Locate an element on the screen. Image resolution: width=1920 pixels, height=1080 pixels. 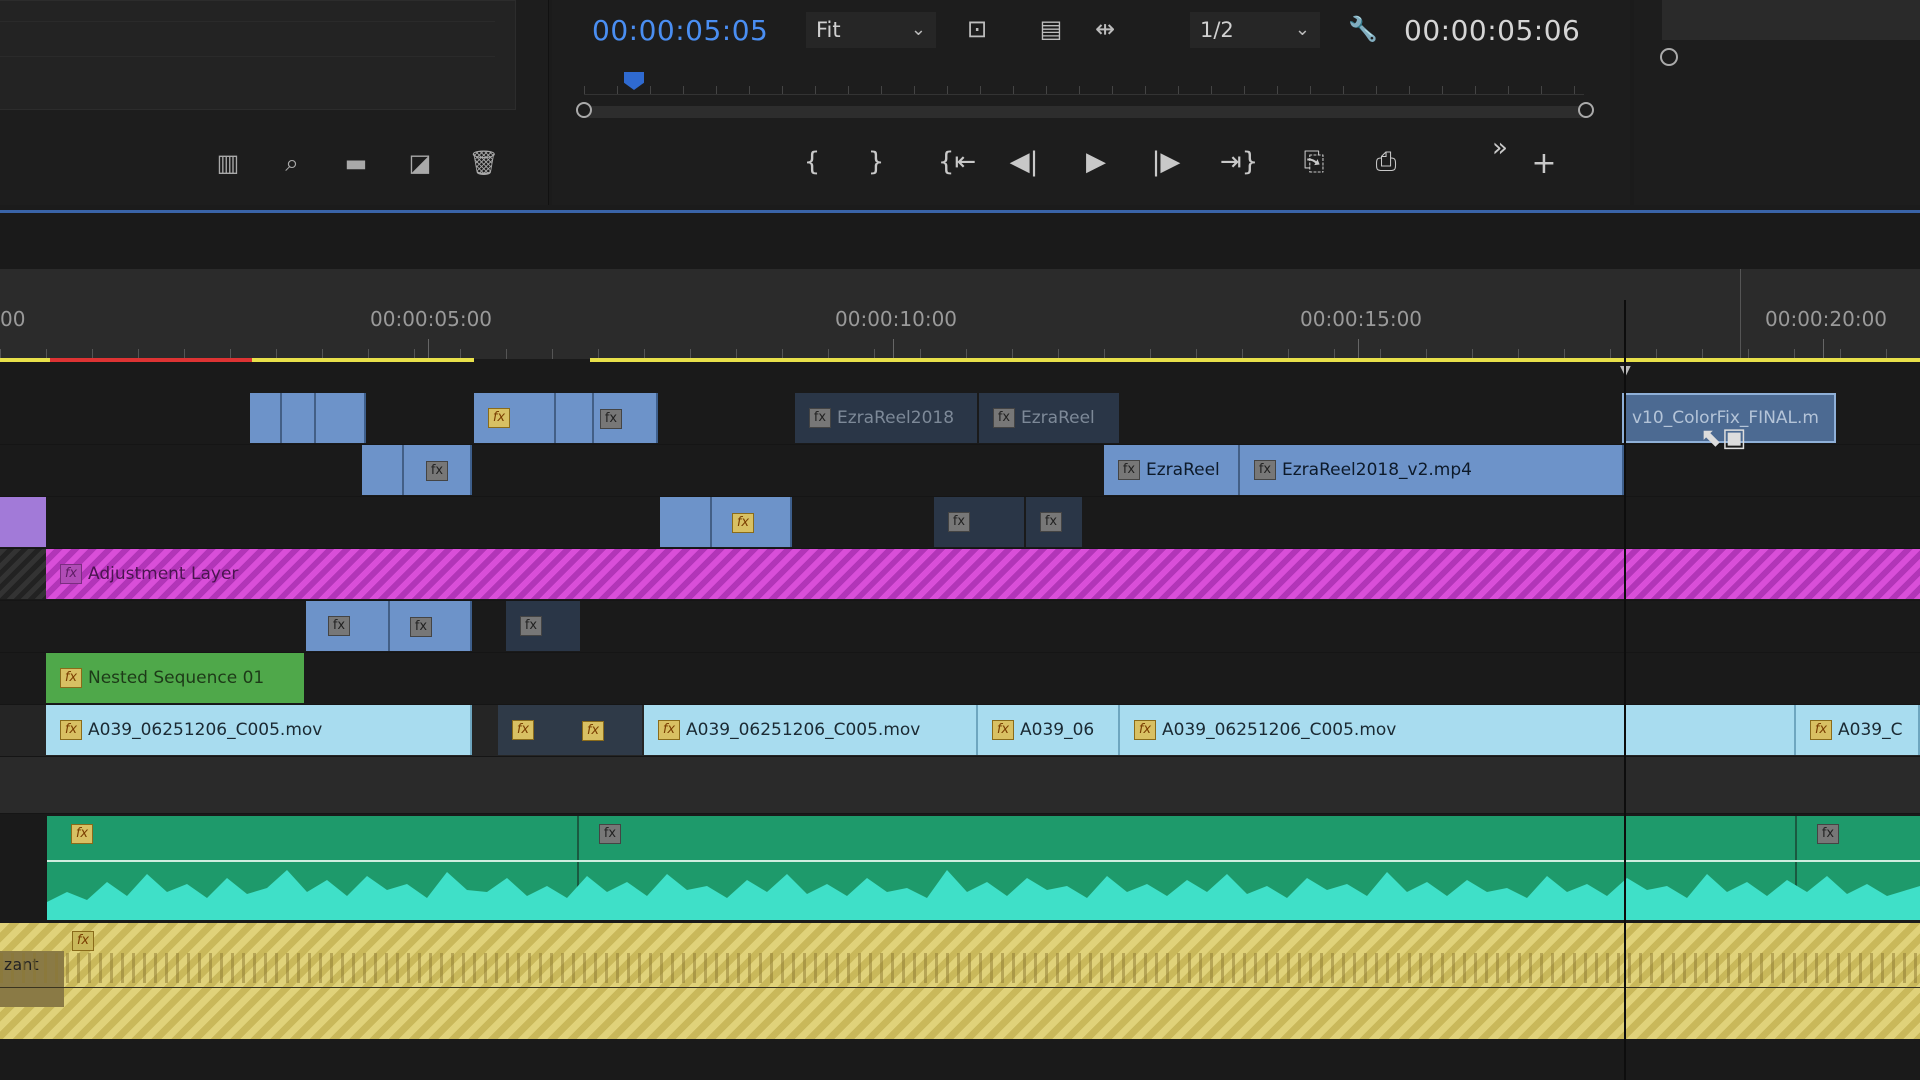
ruler-label: 00:00:15:00 is located at coordinates (1361, 319).